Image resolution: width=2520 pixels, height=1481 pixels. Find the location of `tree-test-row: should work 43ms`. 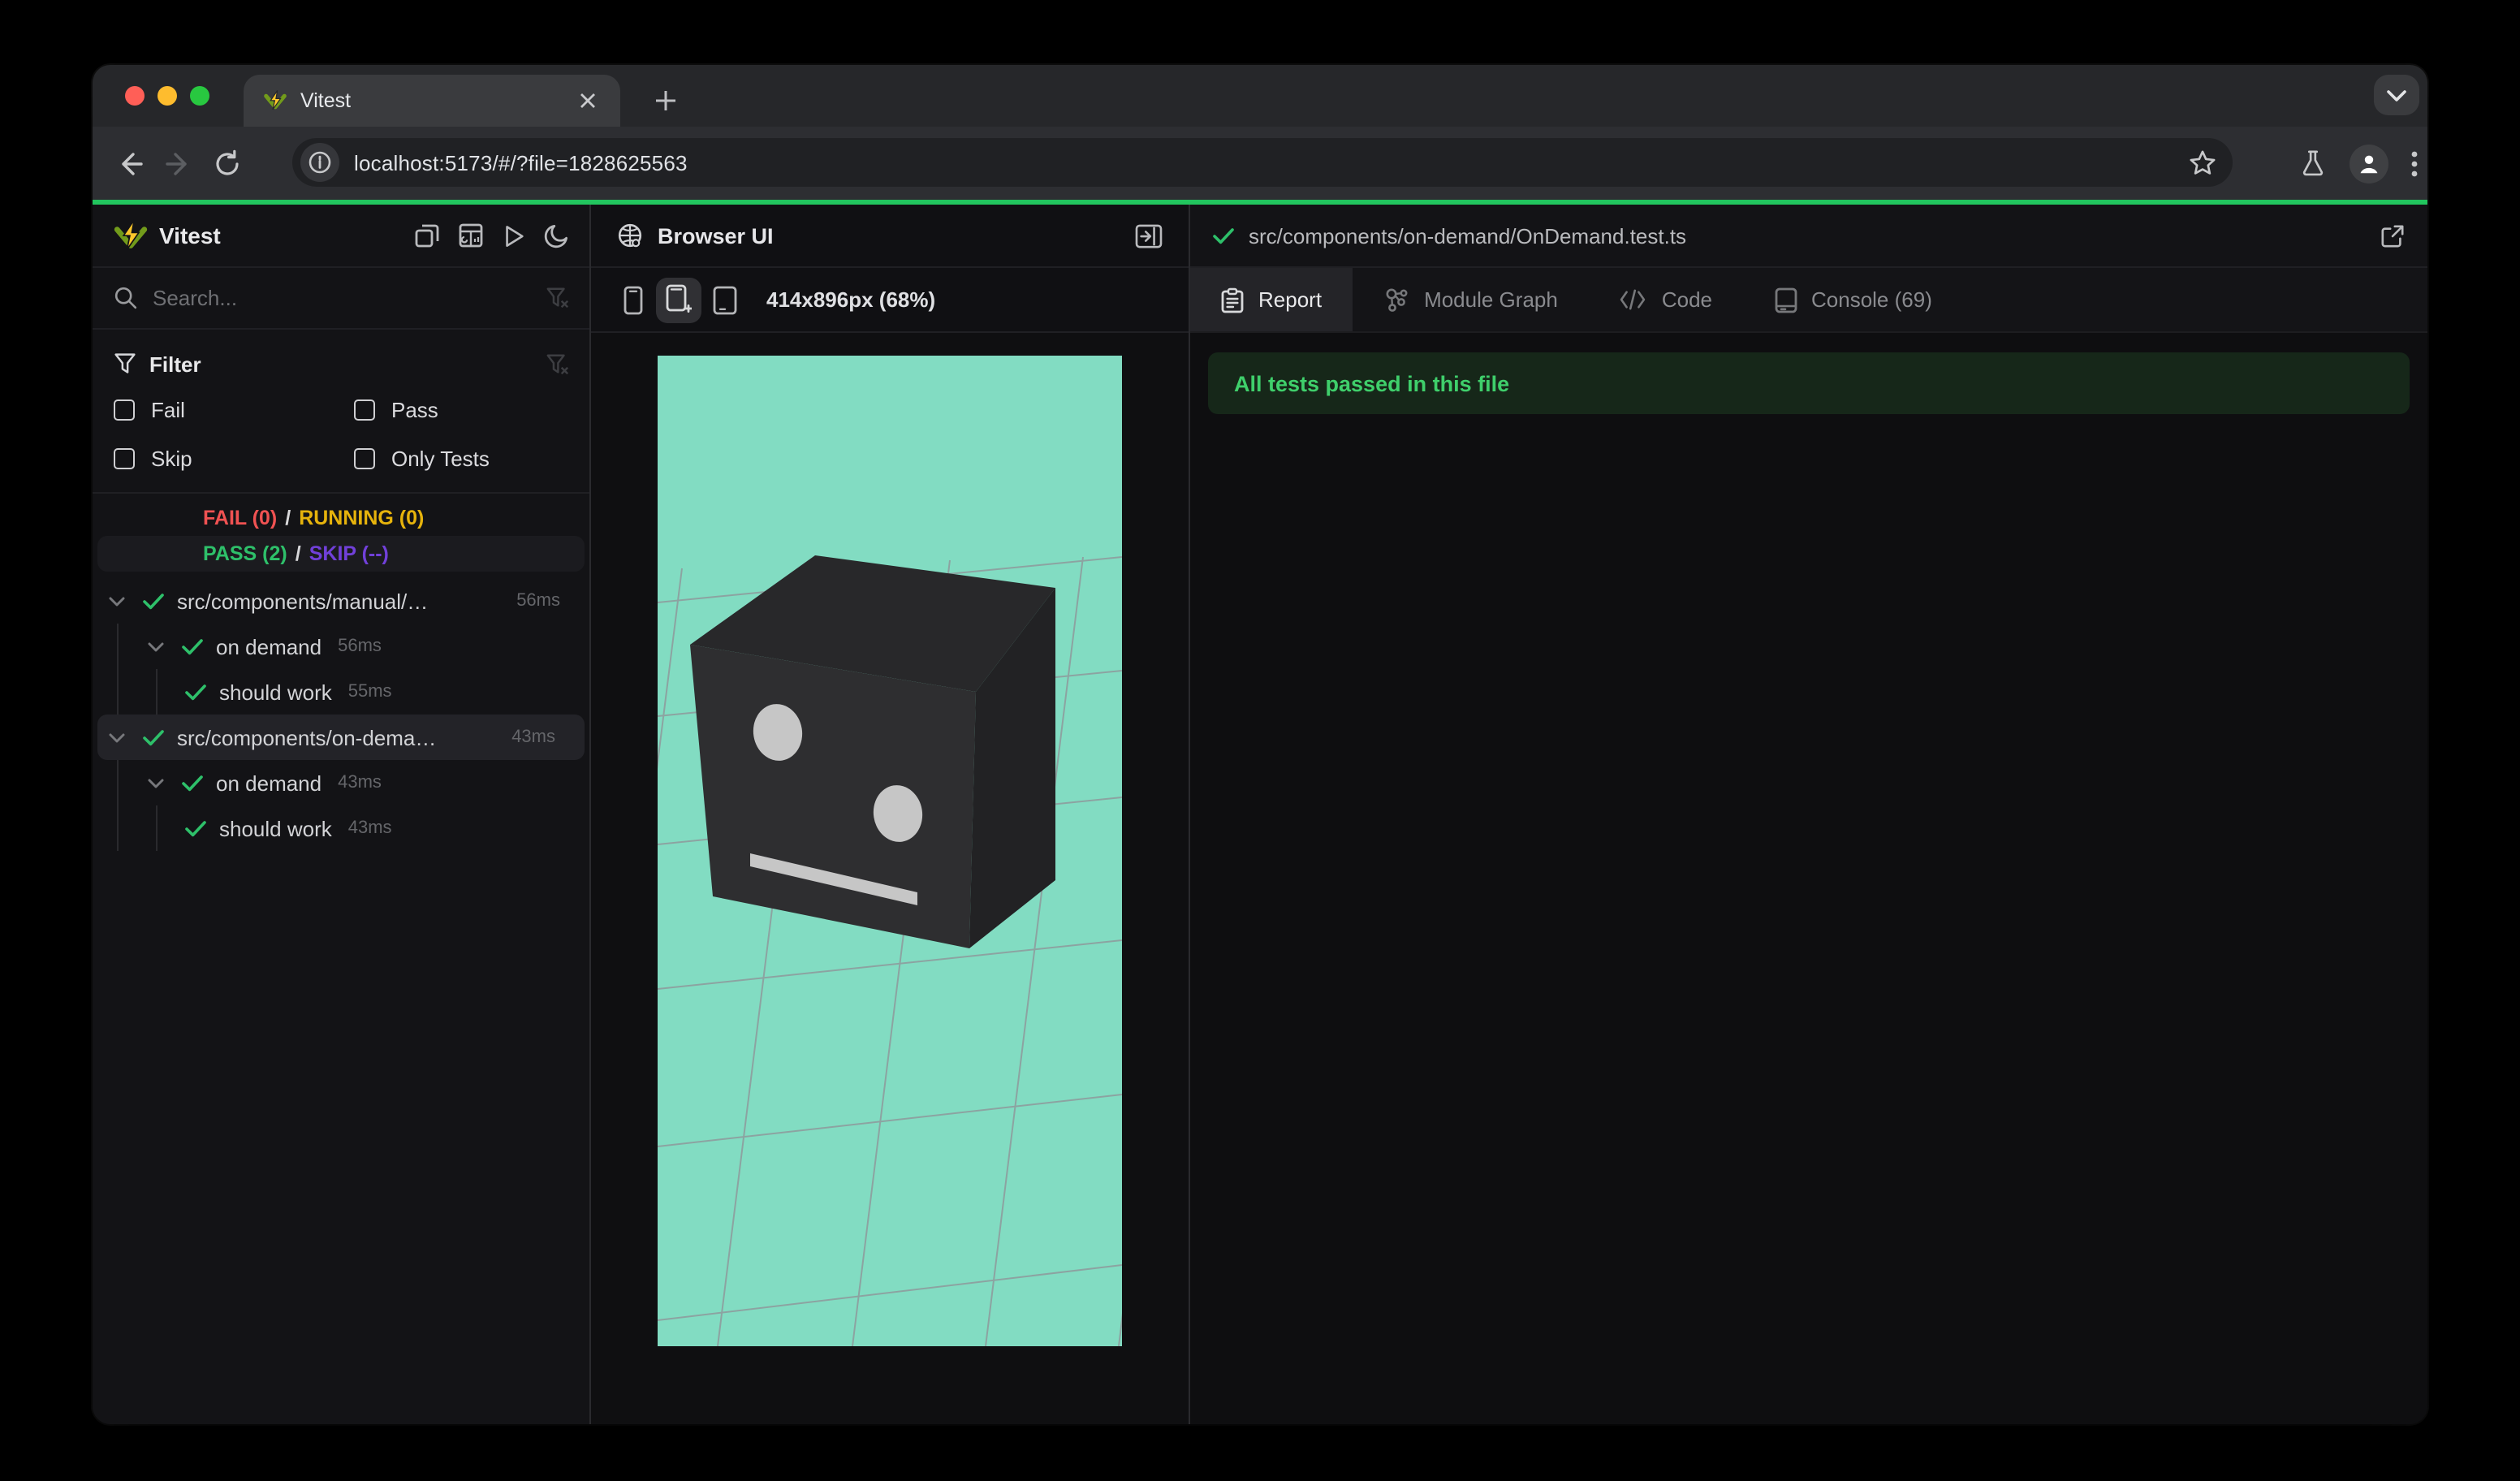

tree-test-row: should work 43ms is located at coordinates (341, 828).